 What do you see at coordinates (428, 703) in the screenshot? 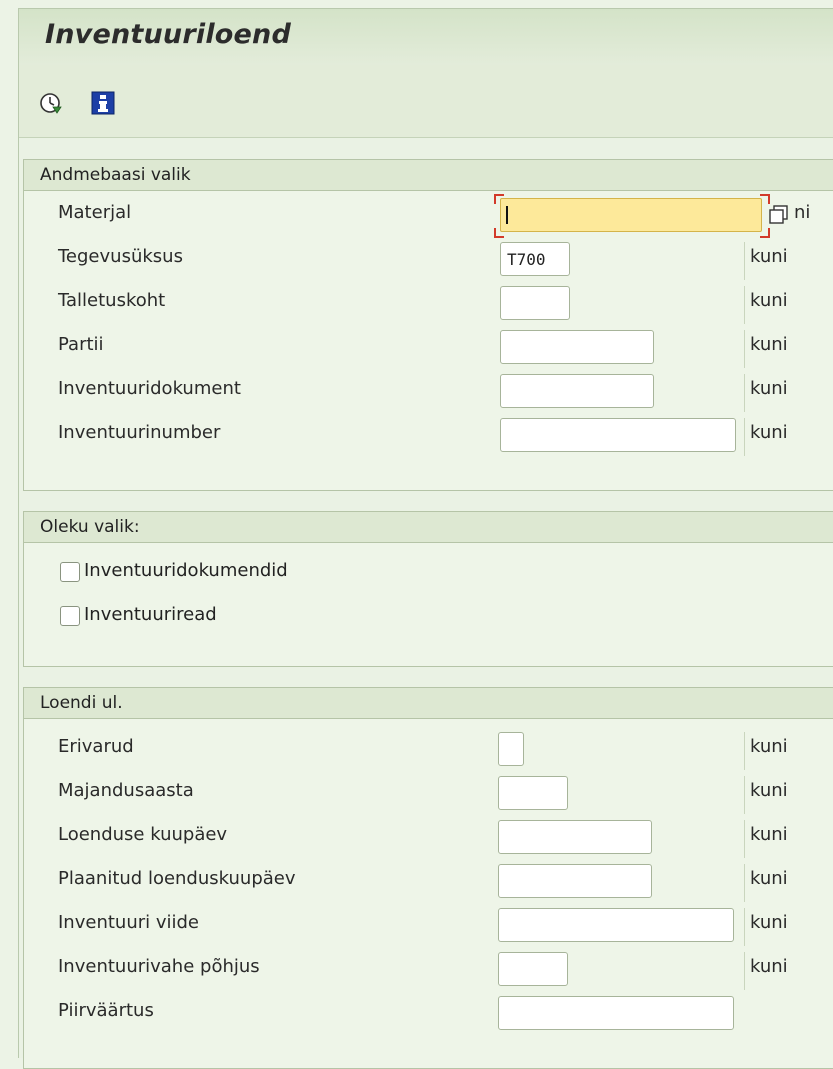
I see `group-header: Loendi ul.` at bounding box center [428, 703].